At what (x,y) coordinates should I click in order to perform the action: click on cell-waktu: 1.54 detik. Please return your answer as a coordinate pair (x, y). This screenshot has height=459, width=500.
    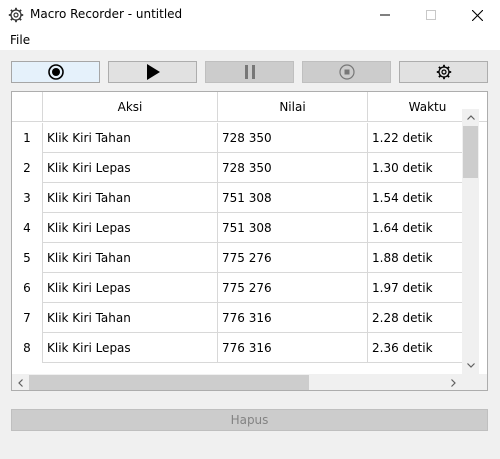
    Looking at the image, I should click on (415, 198).